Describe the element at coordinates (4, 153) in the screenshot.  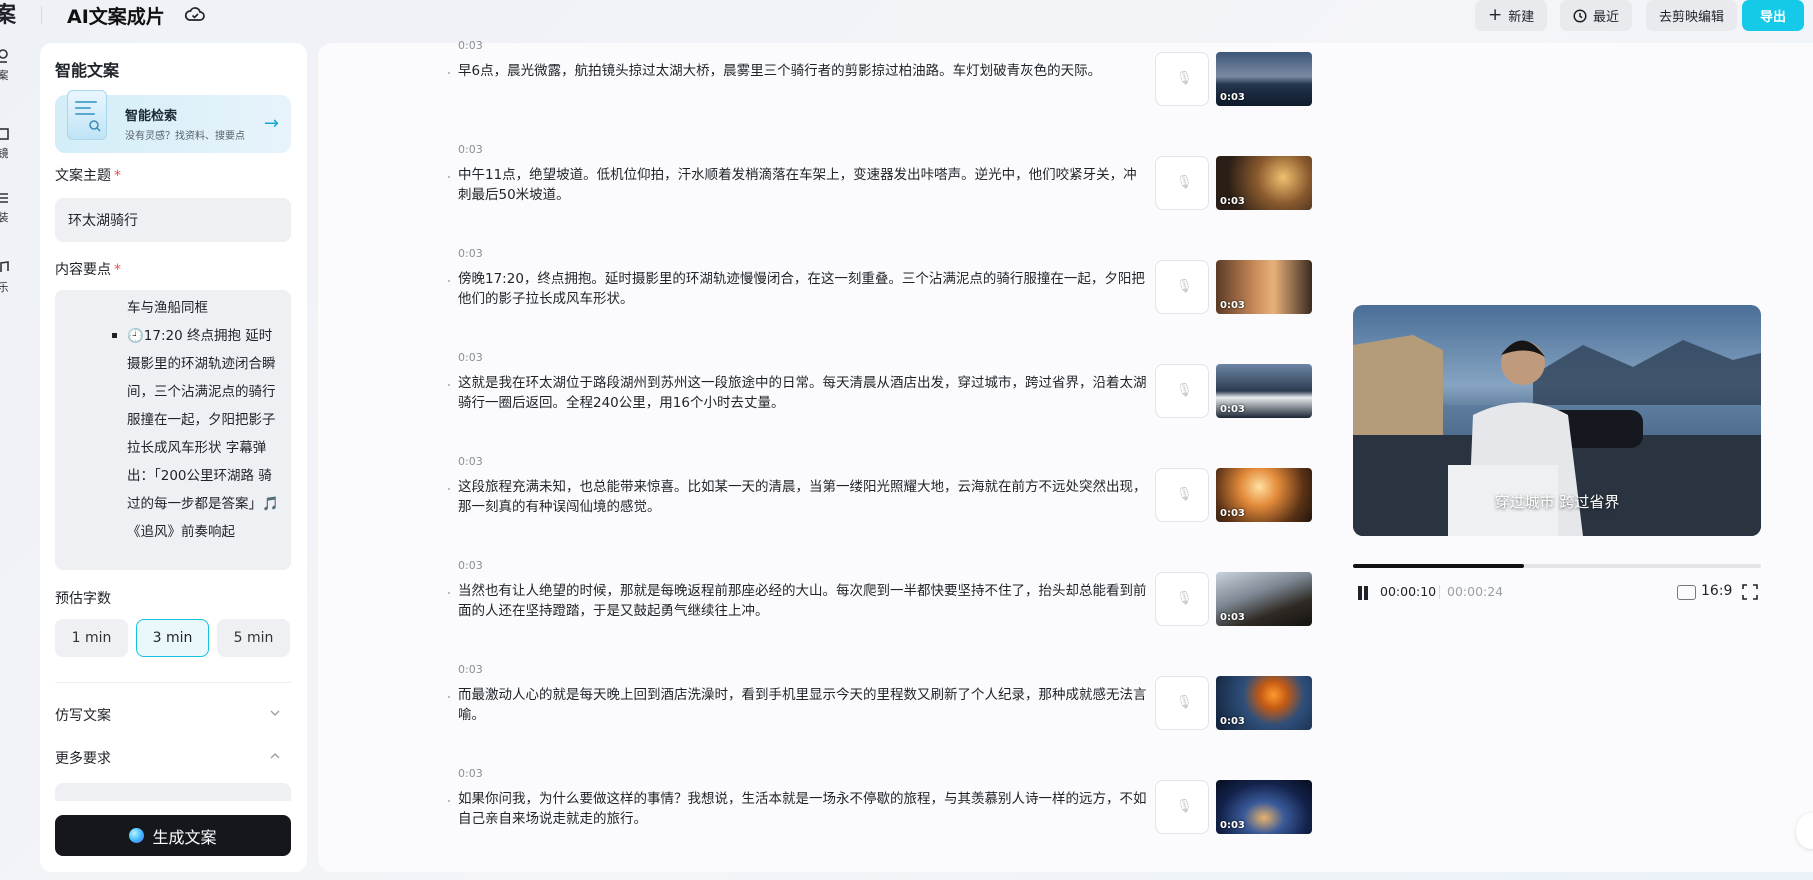
I see `rail-label-shot: 镜` at that location.